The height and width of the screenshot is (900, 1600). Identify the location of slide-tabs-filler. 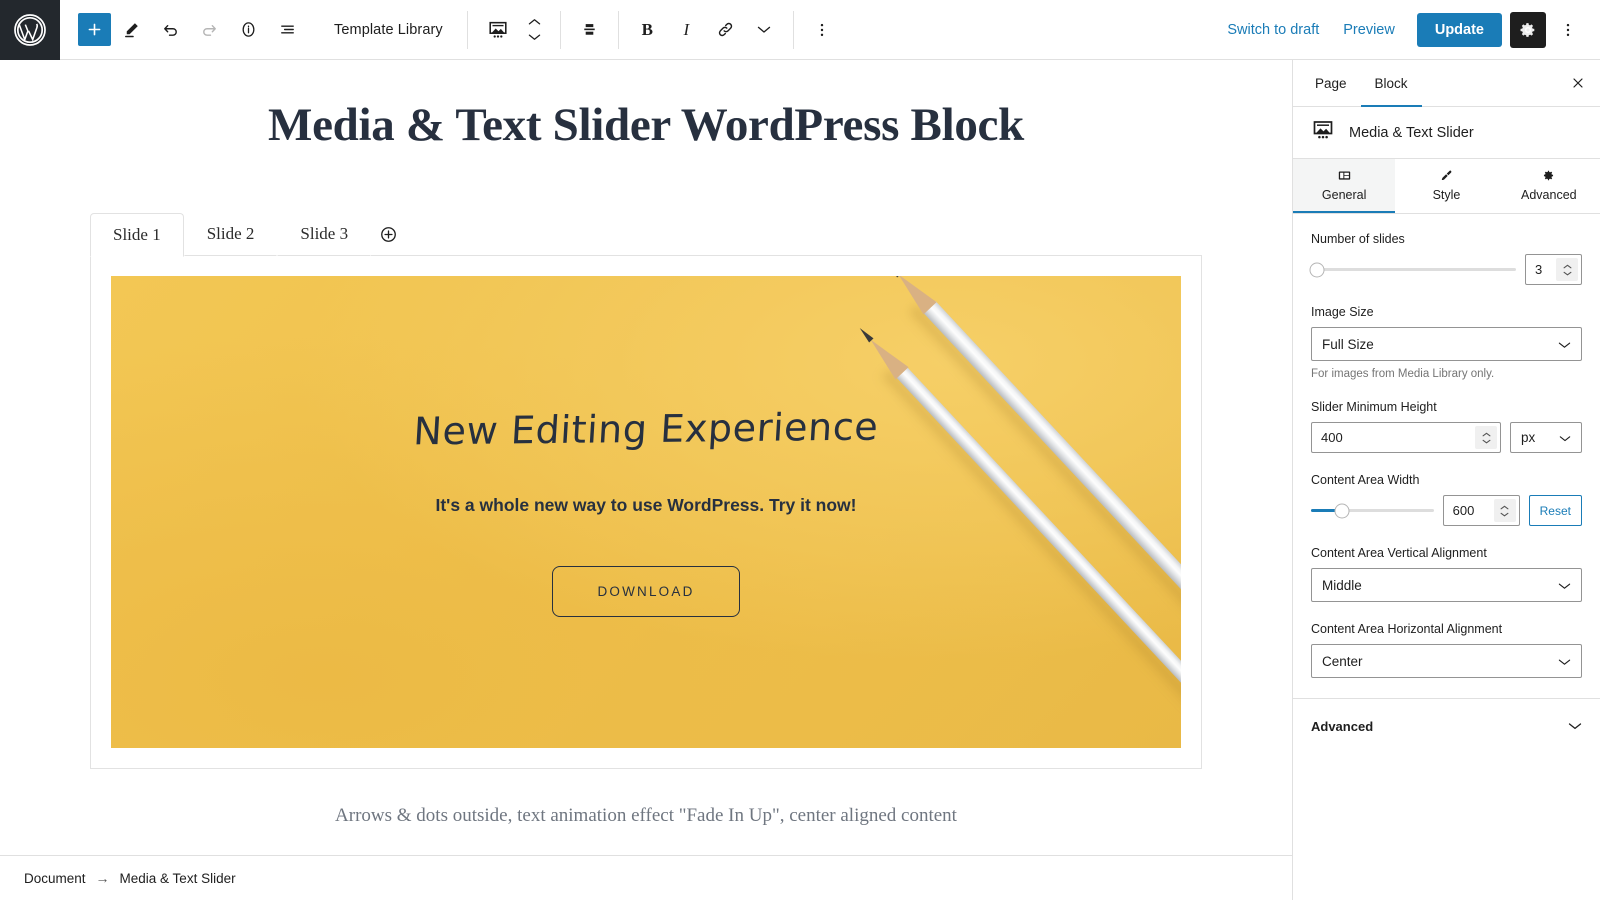
(803, 235).